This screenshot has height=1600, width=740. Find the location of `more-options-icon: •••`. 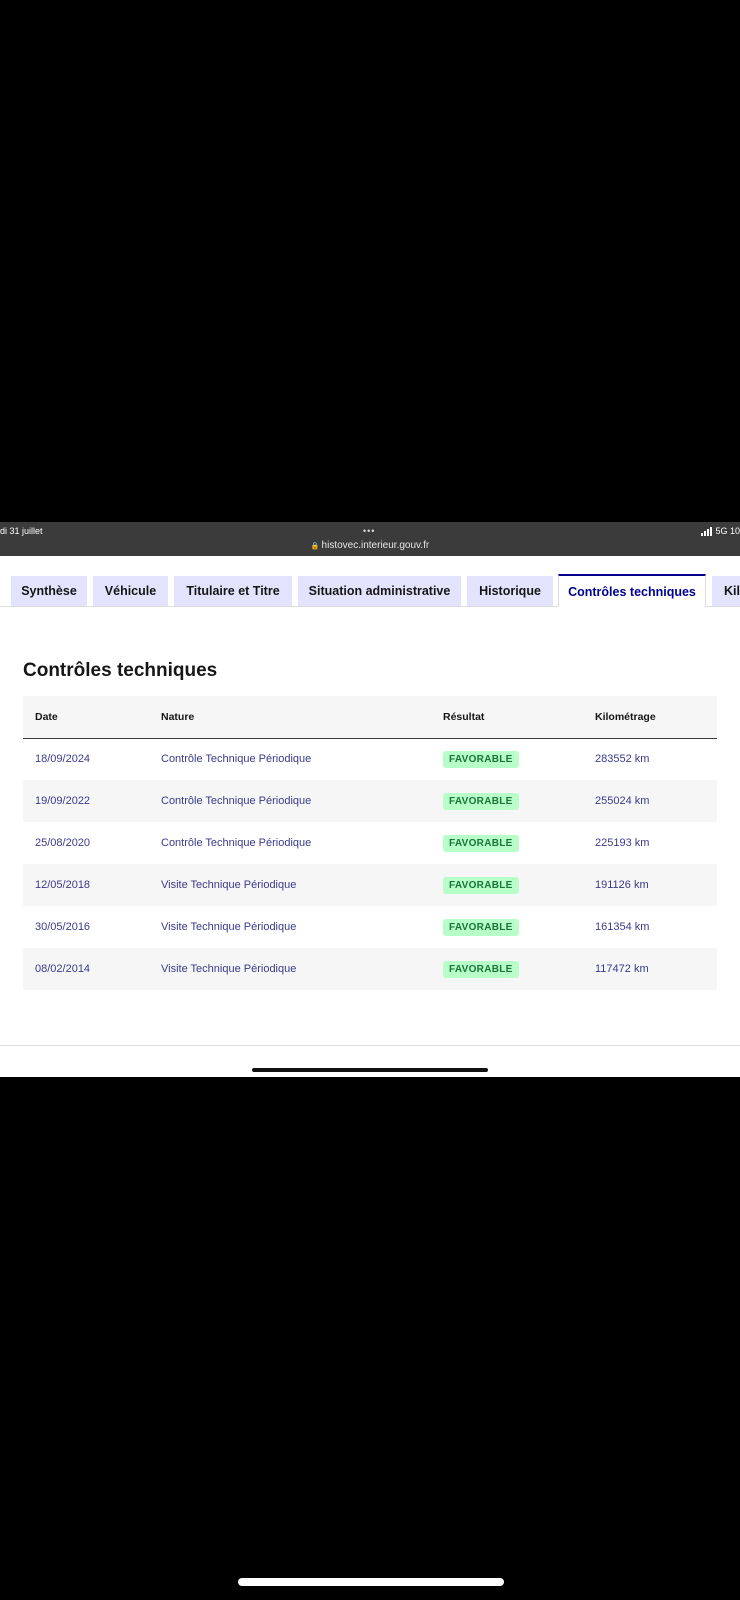

more-options-icon: ••• is located at coordinates (369, 531).